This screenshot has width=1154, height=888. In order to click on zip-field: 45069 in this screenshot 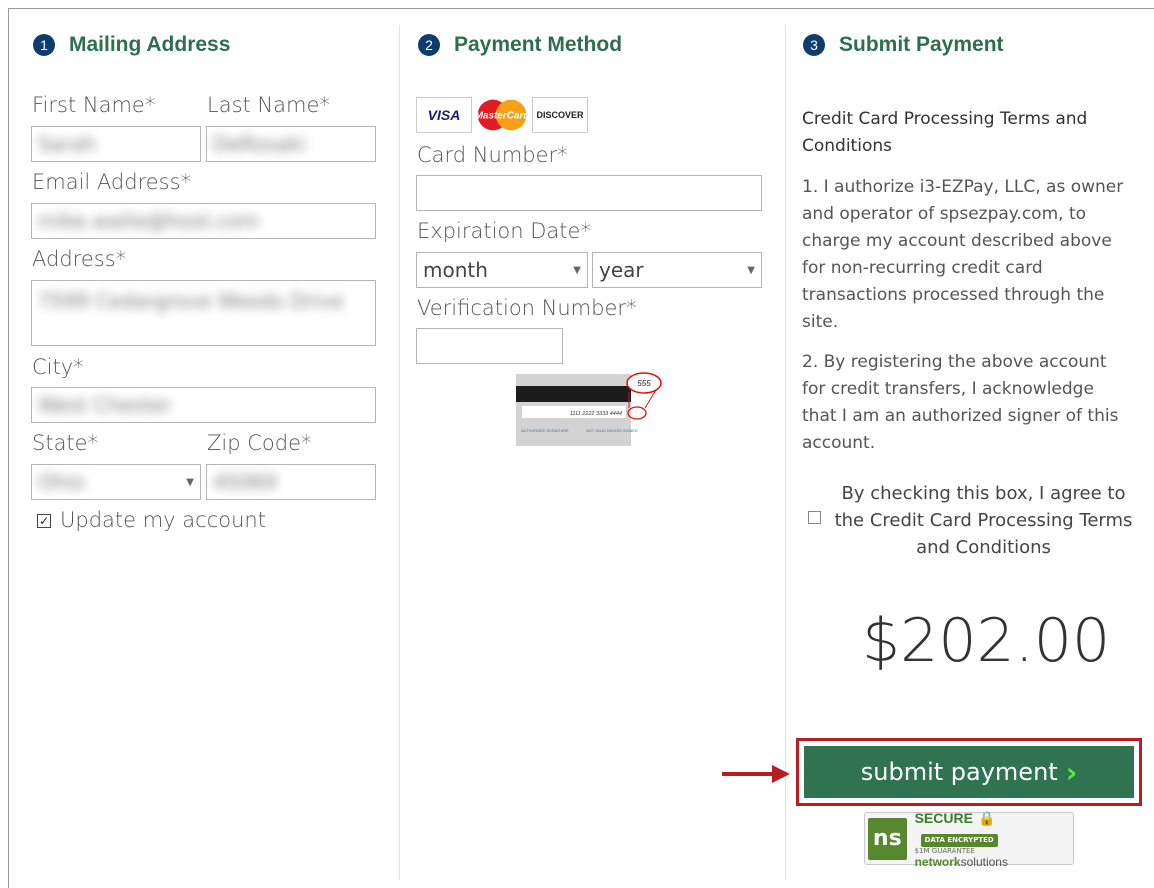, I will do `click(291, 482)`.